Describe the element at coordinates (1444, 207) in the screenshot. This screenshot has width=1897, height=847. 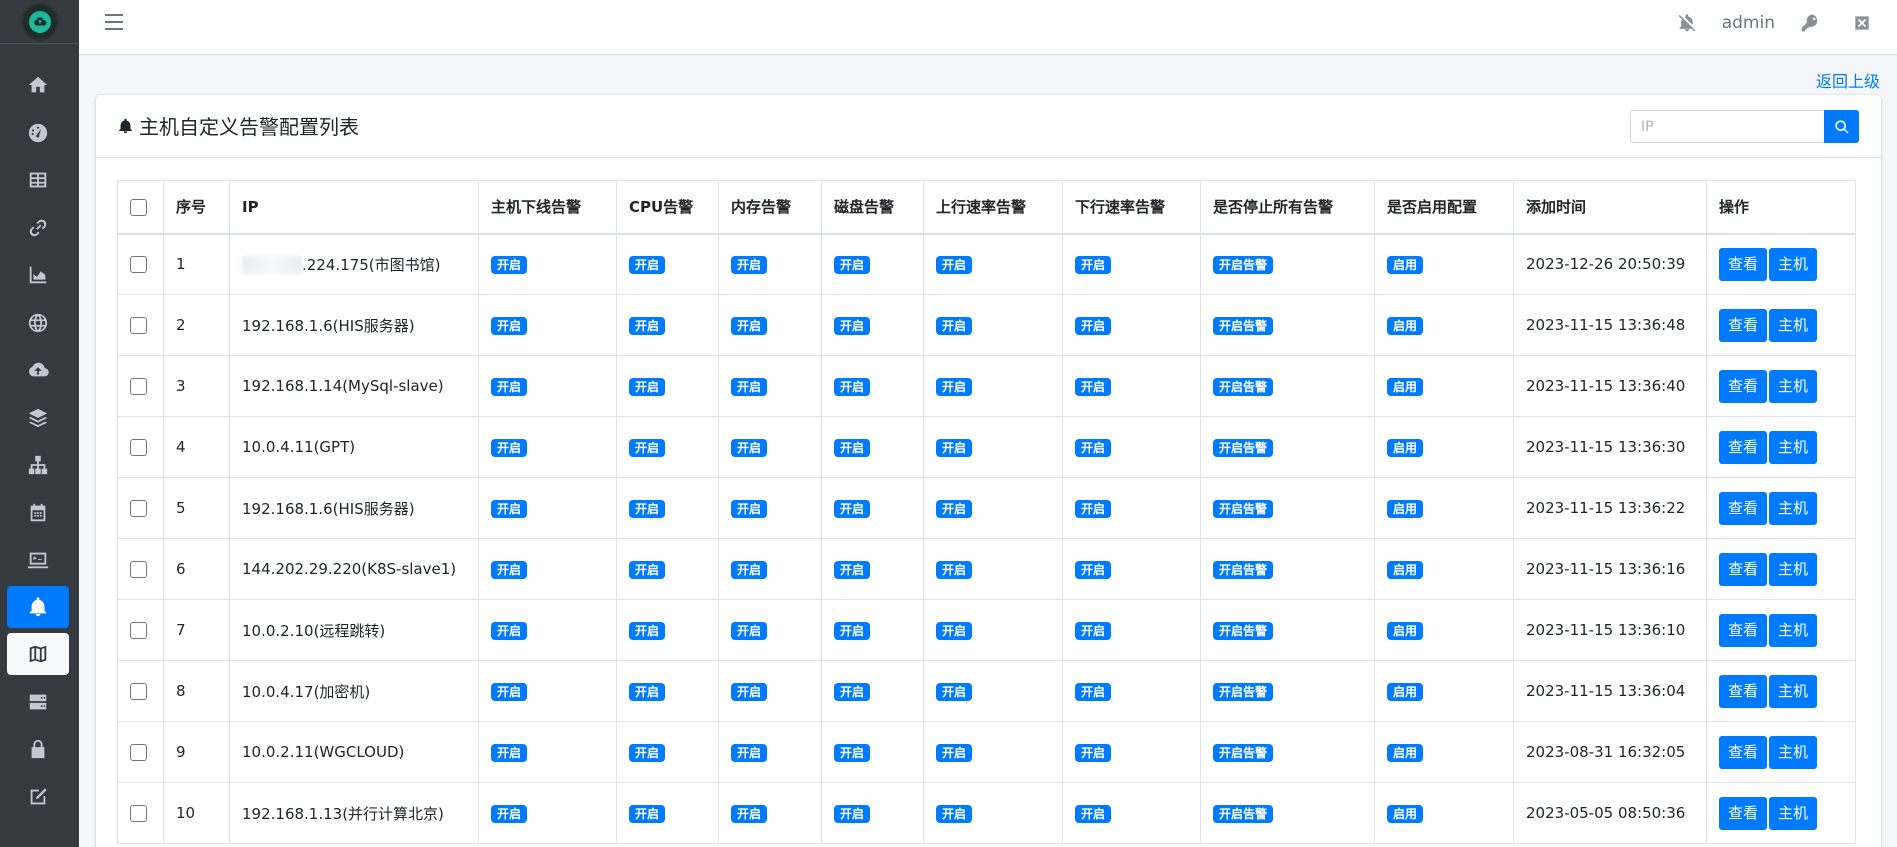
I see `column-header: 是否启用配置` at that location.